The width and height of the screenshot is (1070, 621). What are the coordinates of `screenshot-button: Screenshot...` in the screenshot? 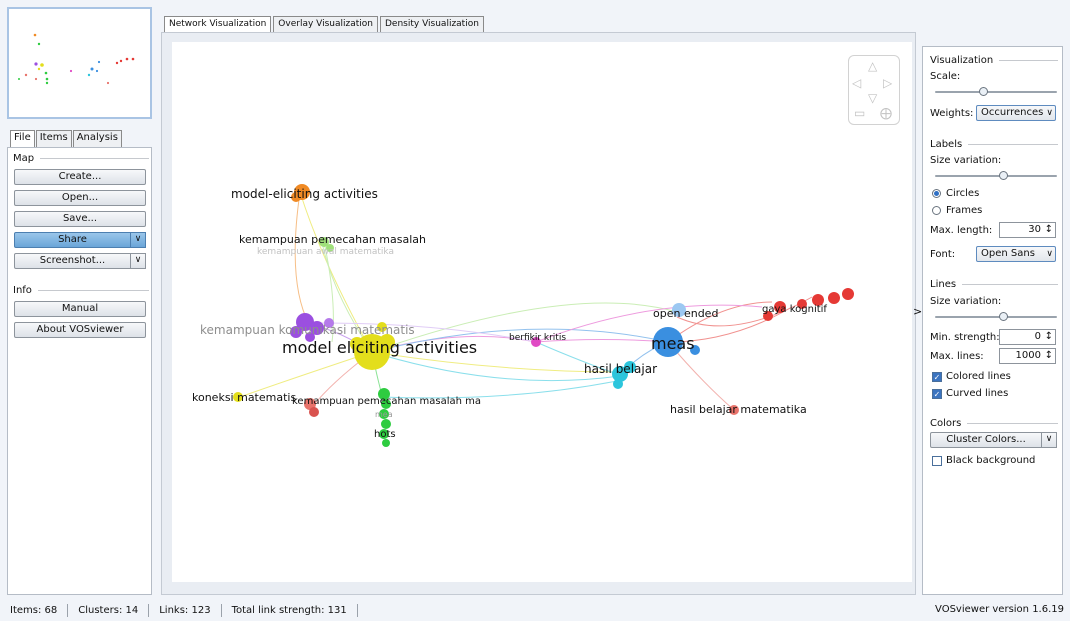 It's located at (72, 261).